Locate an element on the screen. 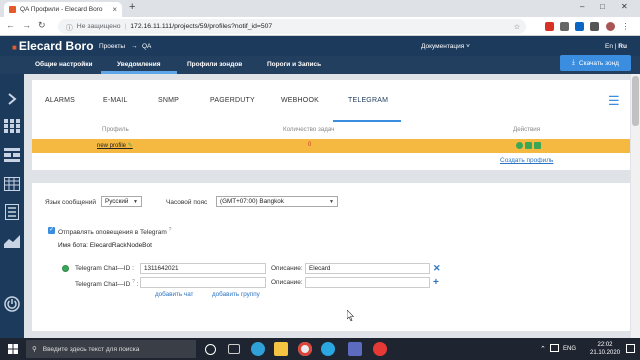 The image size is (640, 360). reload-icon: ↻ is located at coordinates (42, 25).